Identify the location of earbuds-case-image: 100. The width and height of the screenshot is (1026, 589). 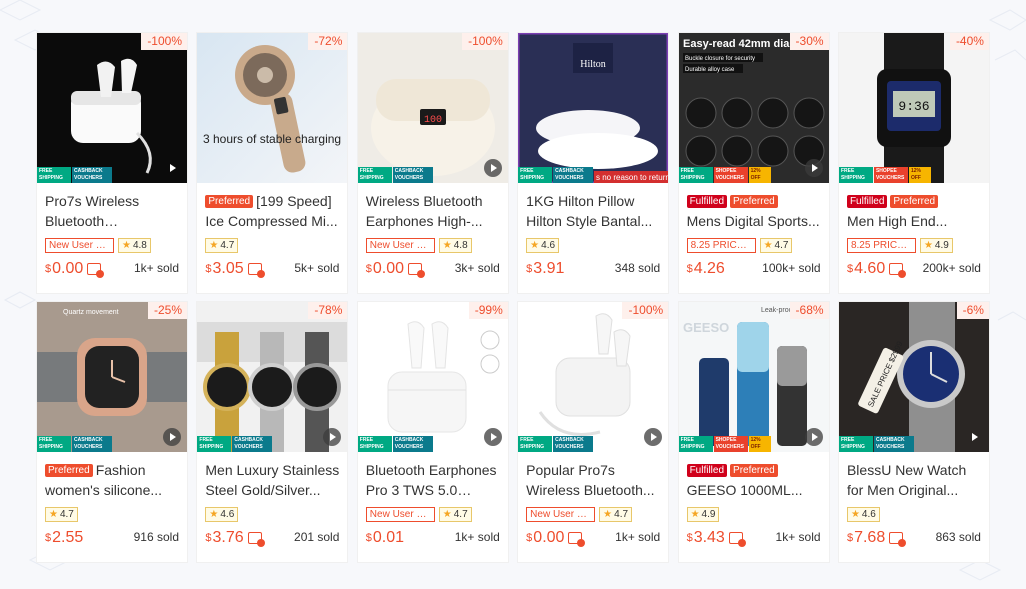
(432, 108).